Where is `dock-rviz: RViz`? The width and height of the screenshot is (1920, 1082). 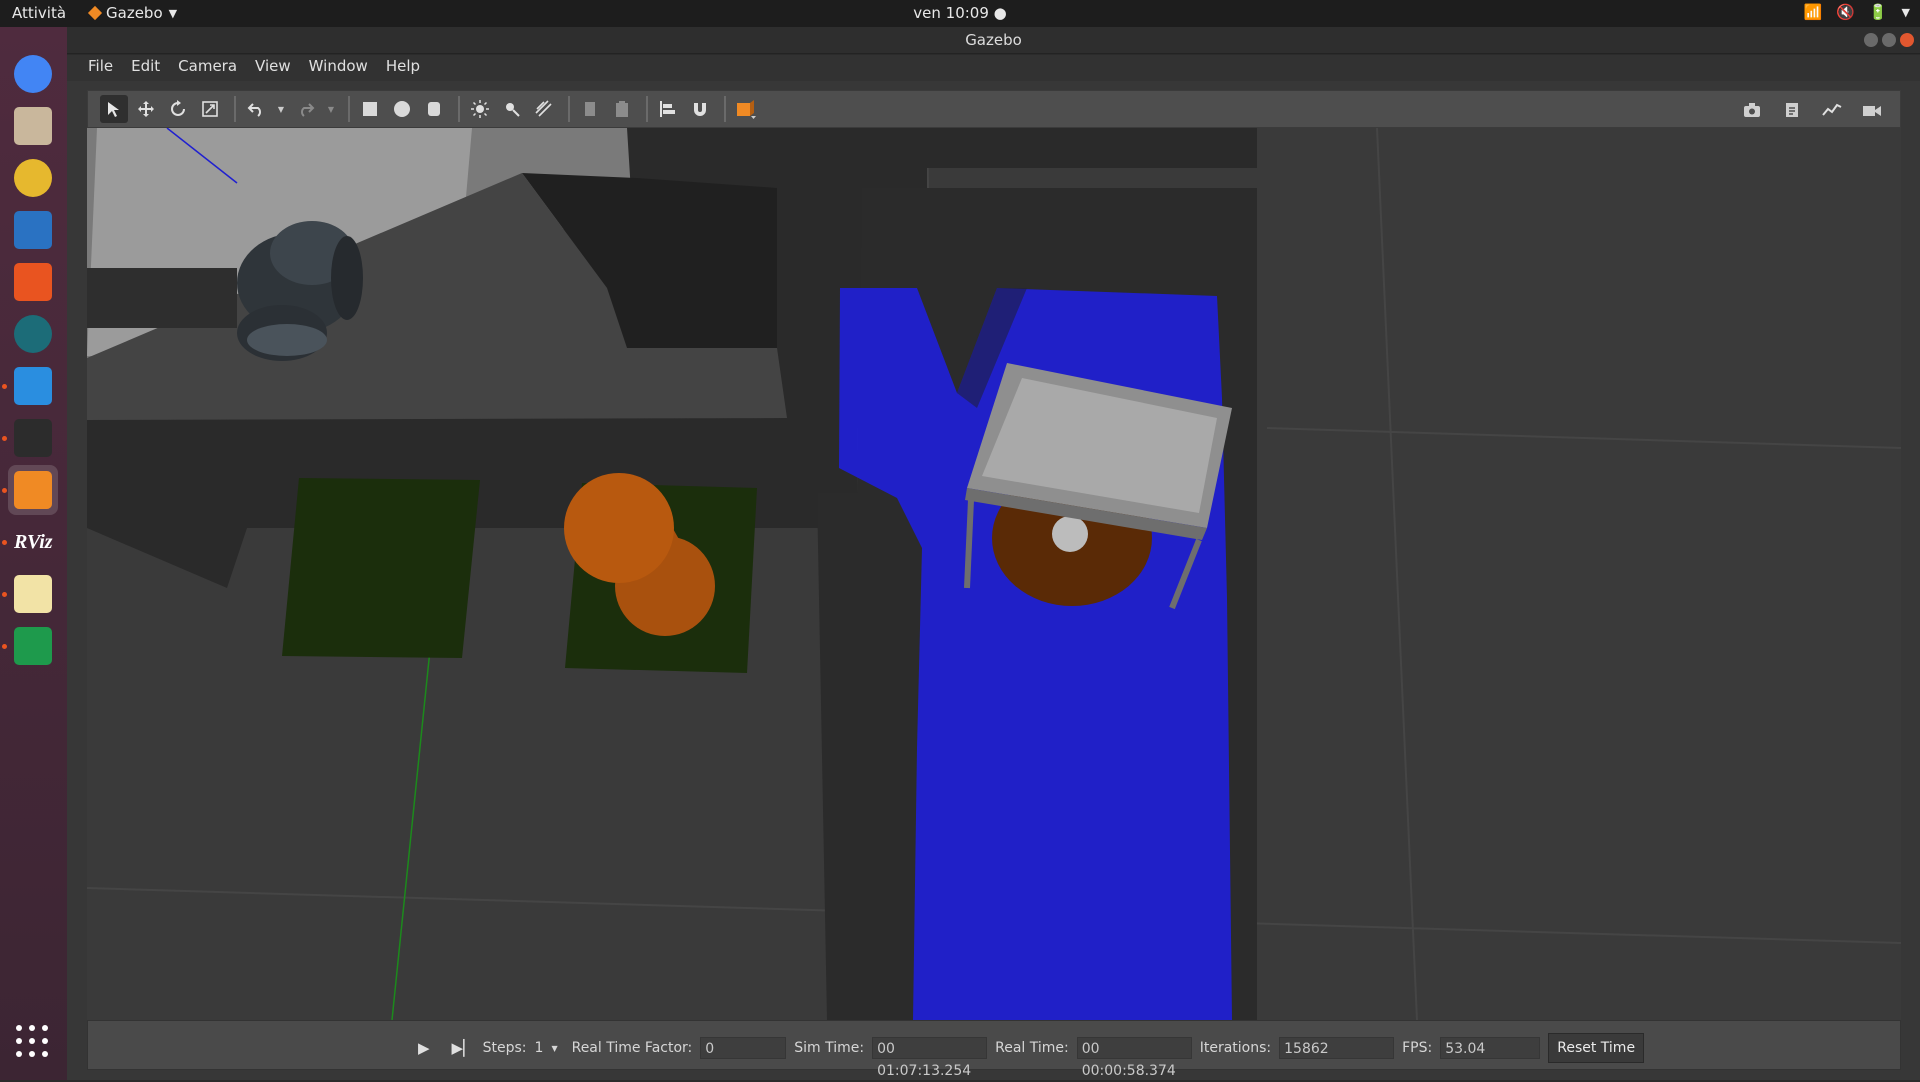 dock-rviz: RViz is located at coordinates (33, 542).